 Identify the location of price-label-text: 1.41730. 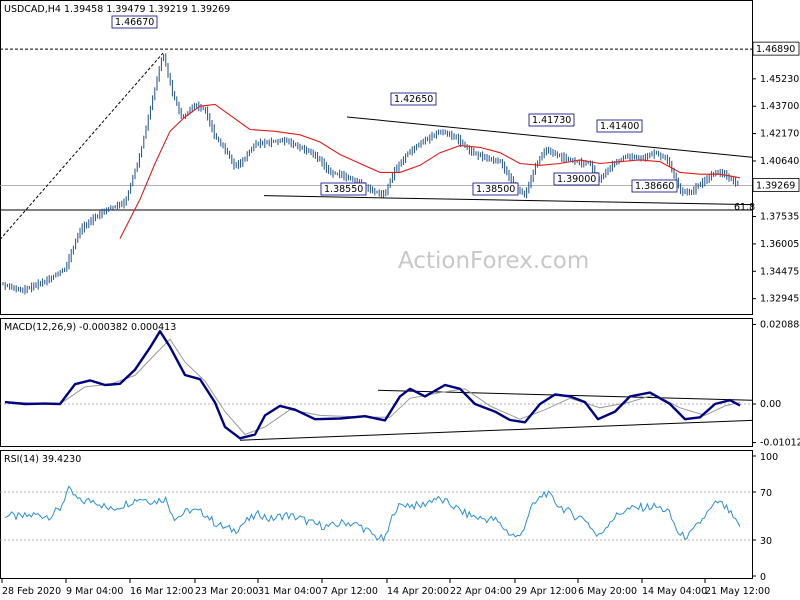
(551, 120).